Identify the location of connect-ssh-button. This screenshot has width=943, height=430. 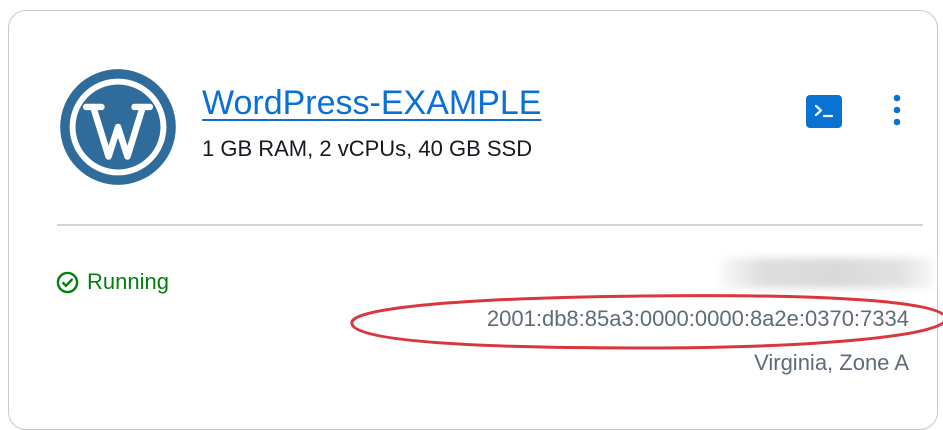
(824, 111).